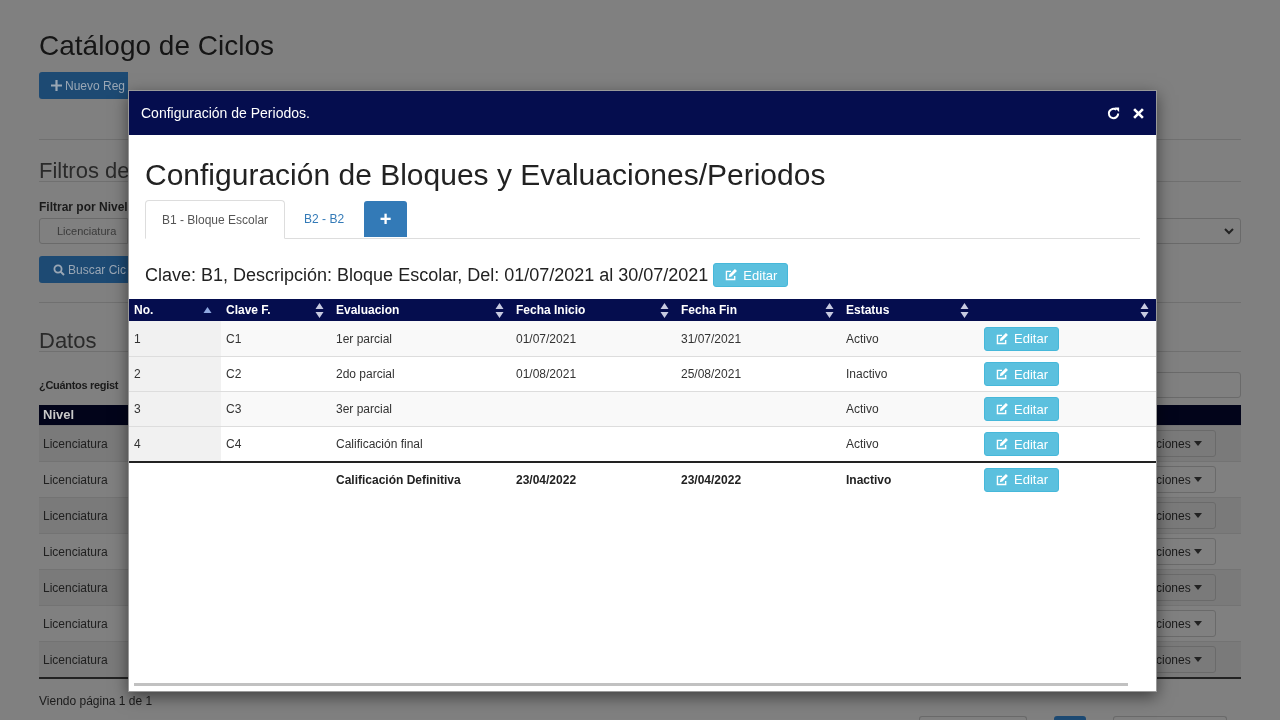  Describe the element at coordinates (868, 310) in the screenshot. I see `column-header: Estatus` at that location.